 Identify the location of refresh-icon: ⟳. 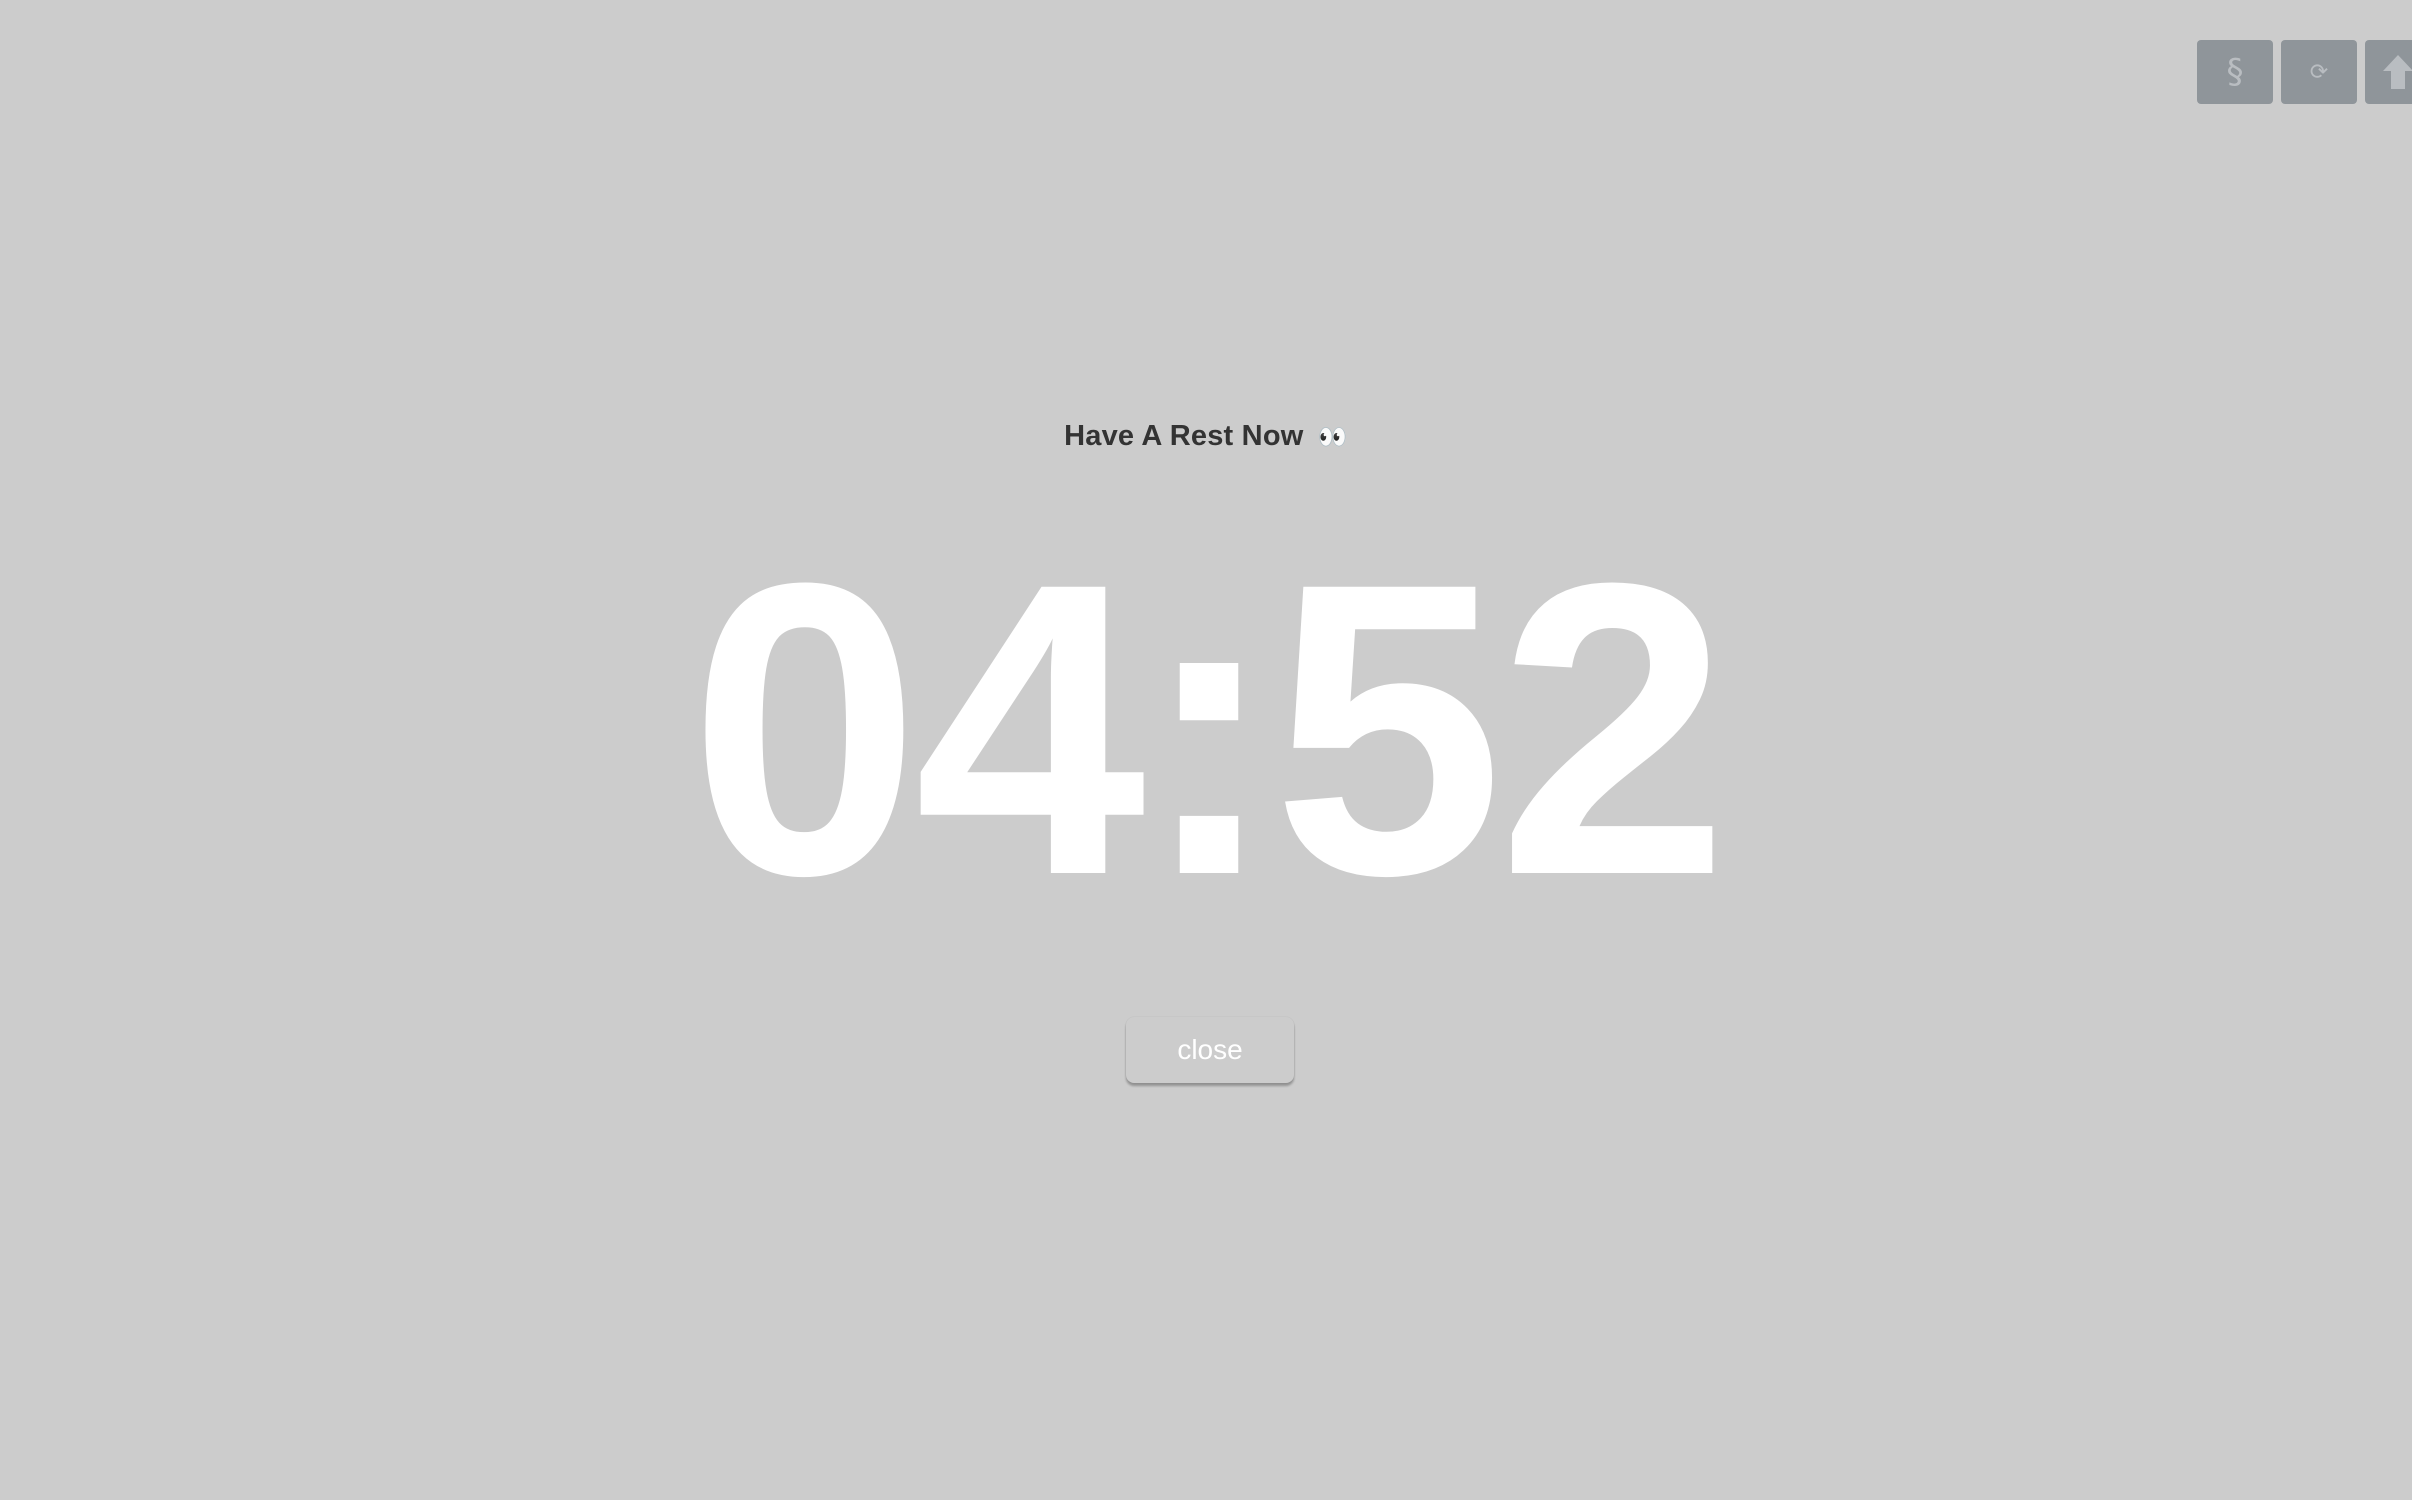
(2319, 72).